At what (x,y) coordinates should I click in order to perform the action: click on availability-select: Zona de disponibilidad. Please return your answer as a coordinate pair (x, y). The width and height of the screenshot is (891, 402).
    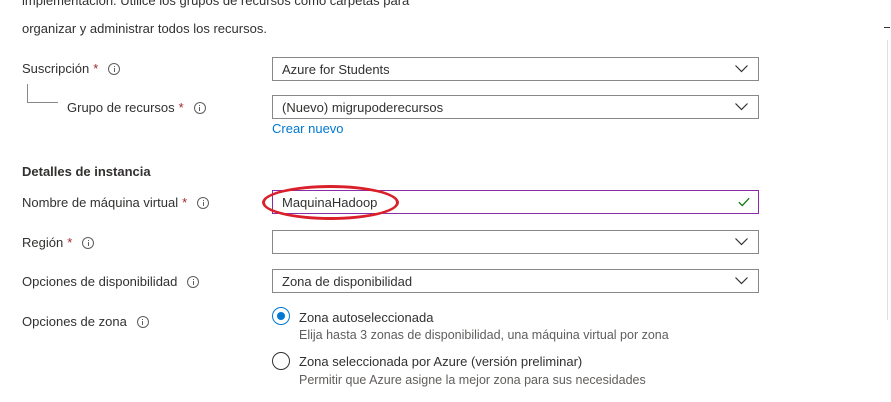
    Looking at the image, I should click on (515, 281).